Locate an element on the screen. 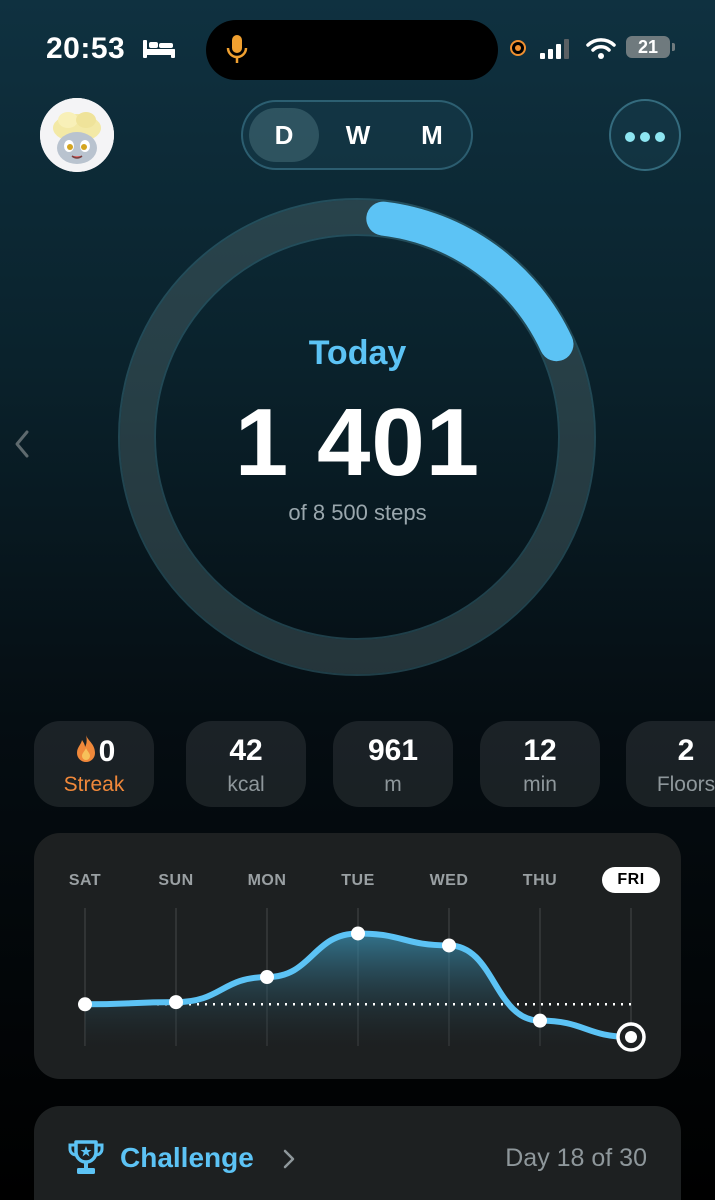  steps-goal: of 8 500 steps is located at coordinates (357, 512).